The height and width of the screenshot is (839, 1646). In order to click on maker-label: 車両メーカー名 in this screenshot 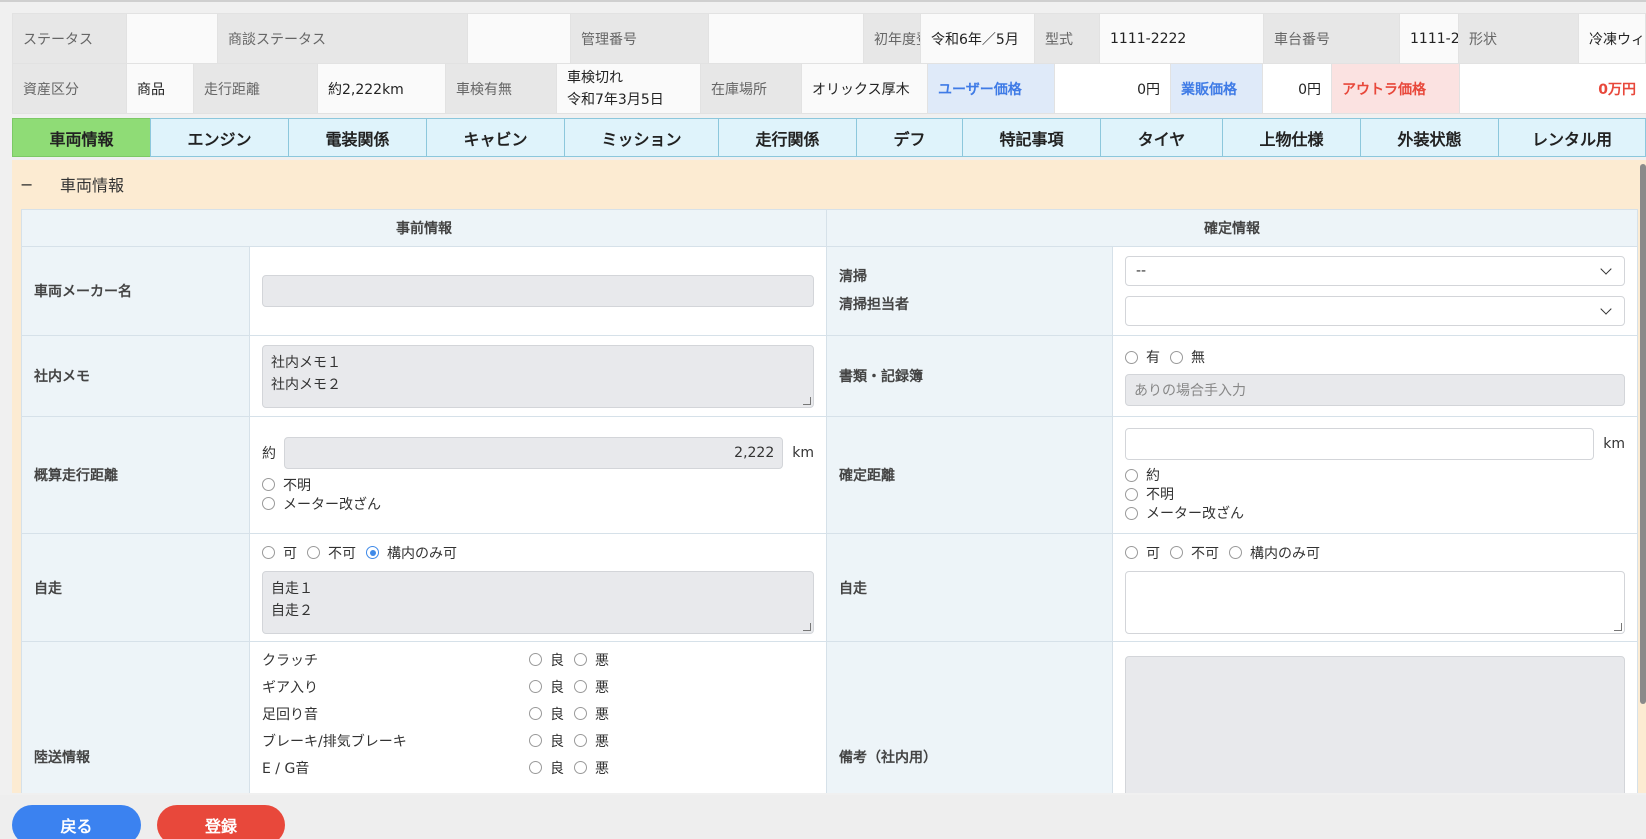, I will do `click(135, 291)`.